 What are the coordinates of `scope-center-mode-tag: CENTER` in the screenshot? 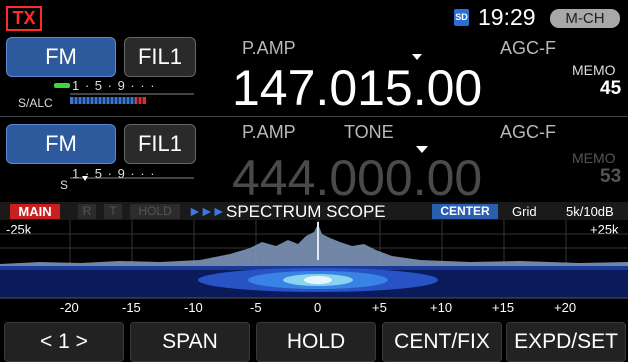 It's located at (465, 211).